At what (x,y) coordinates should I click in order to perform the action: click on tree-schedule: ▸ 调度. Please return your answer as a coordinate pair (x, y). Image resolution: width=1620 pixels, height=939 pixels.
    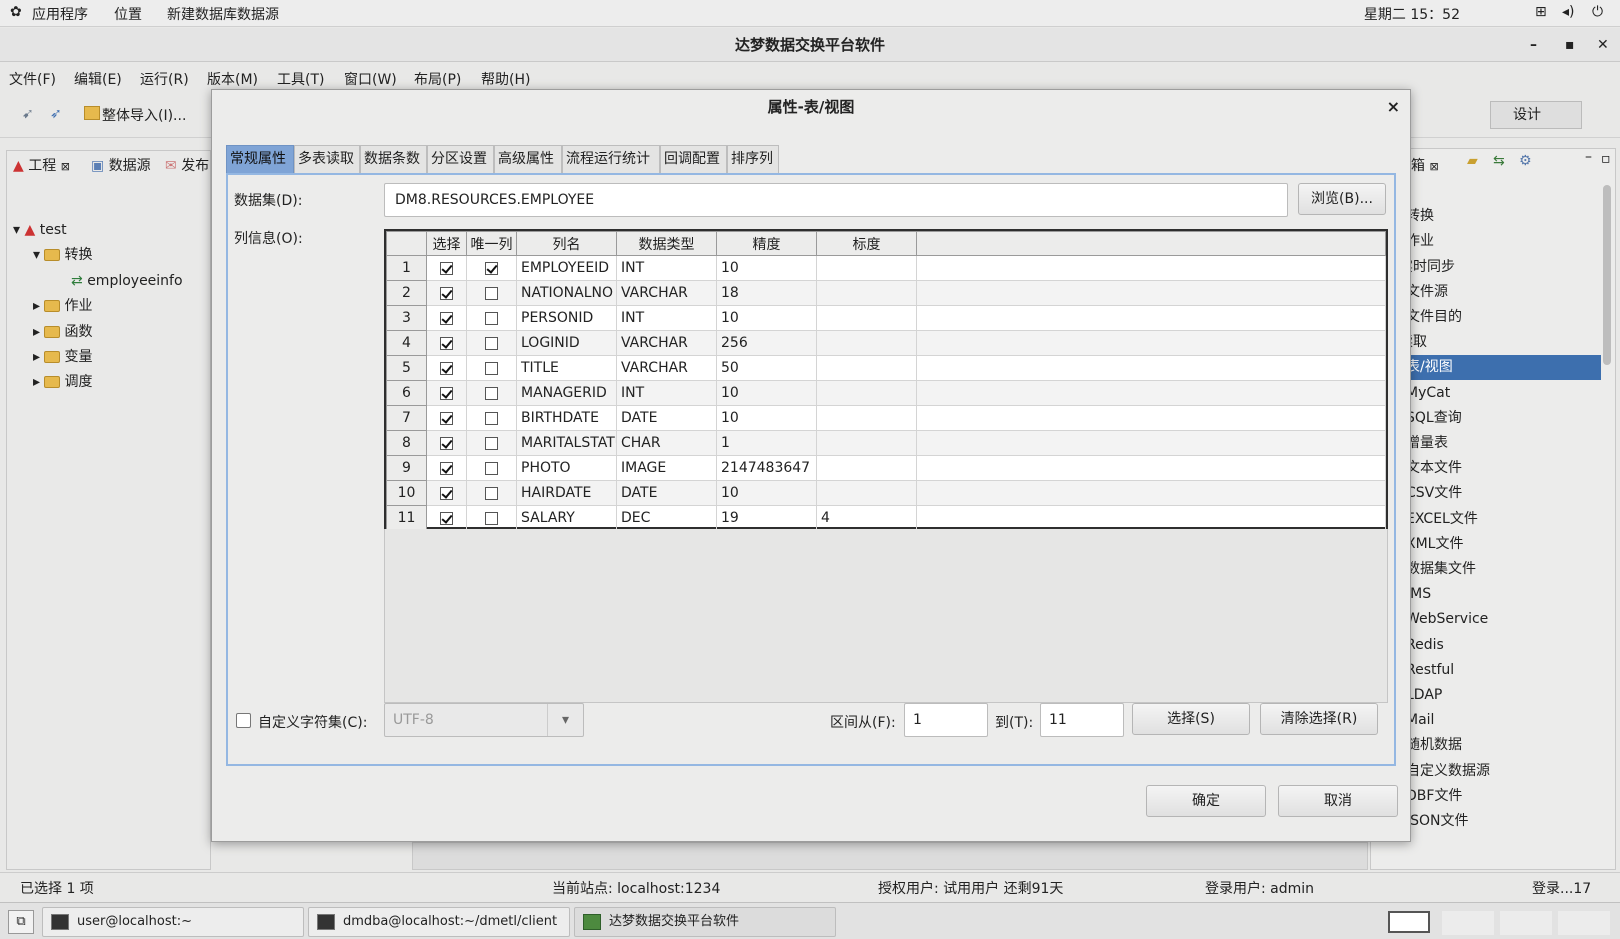
    Looking at the image, I should click on (62, 382).